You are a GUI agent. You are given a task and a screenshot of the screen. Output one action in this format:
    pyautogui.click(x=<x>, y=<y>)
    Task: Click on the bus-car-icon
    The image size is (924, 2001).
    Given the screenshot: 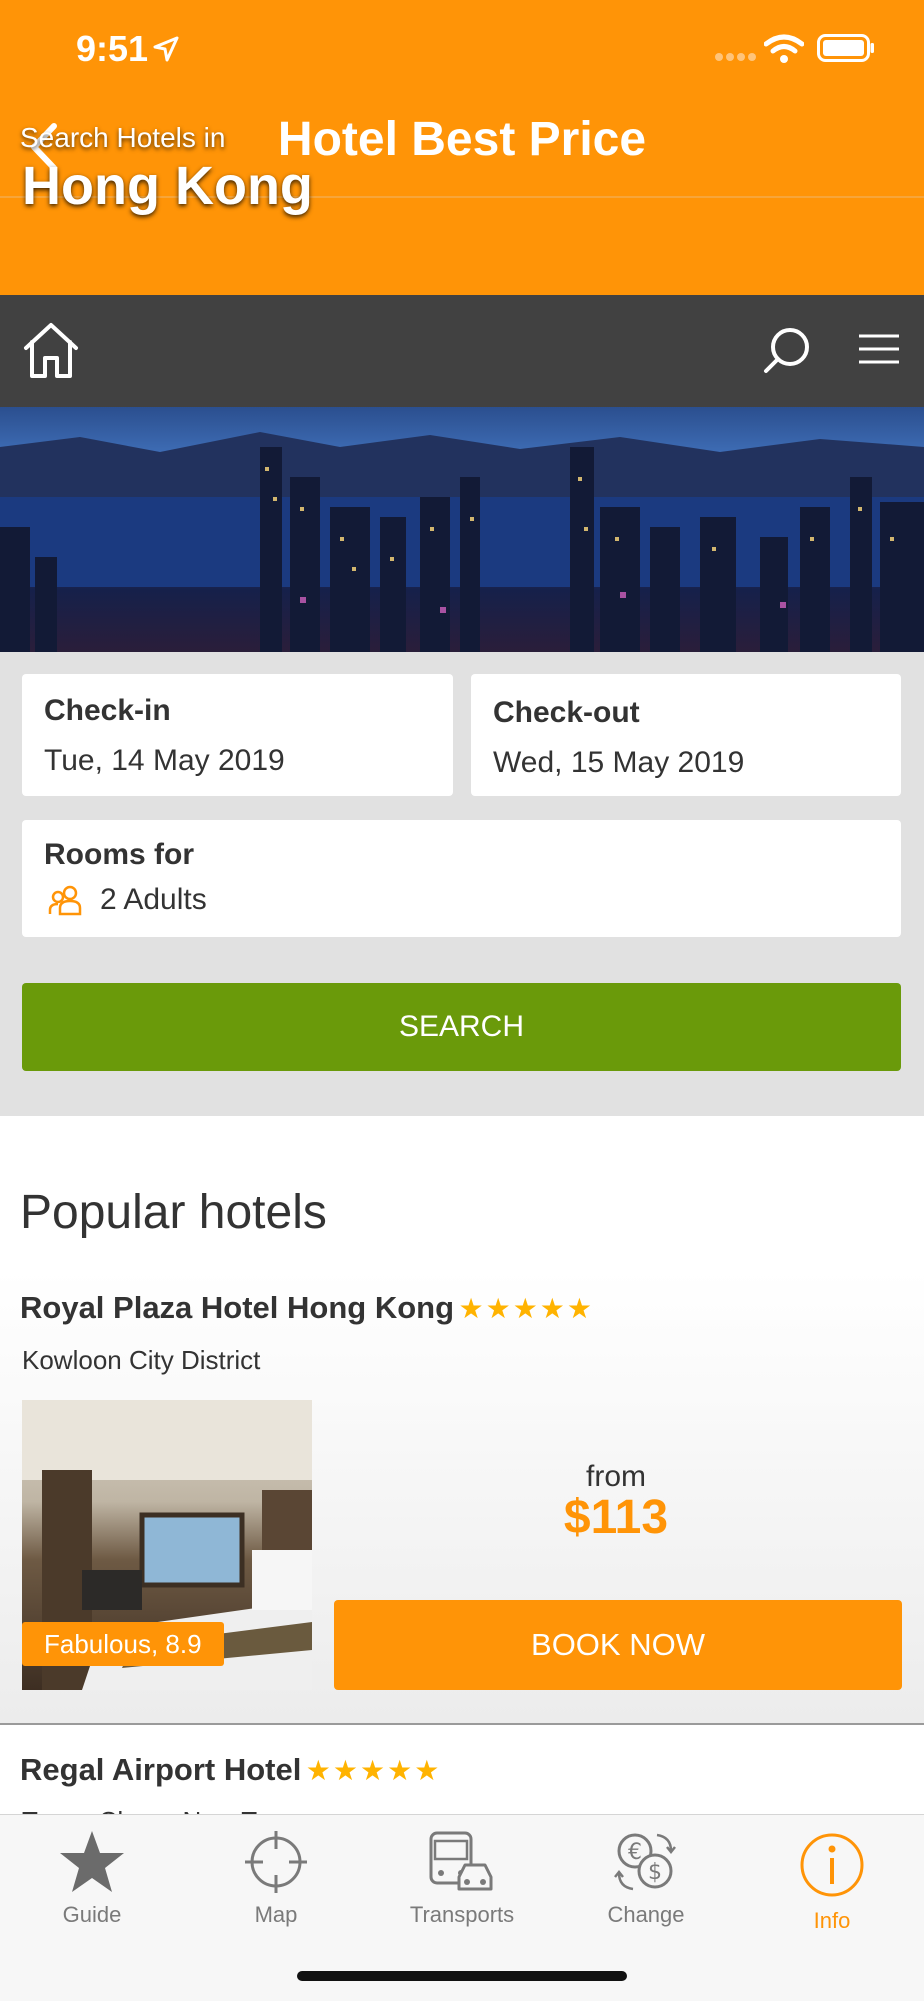 What is the action you would take?
    pyautogui.click(x=461, y=1861)
    